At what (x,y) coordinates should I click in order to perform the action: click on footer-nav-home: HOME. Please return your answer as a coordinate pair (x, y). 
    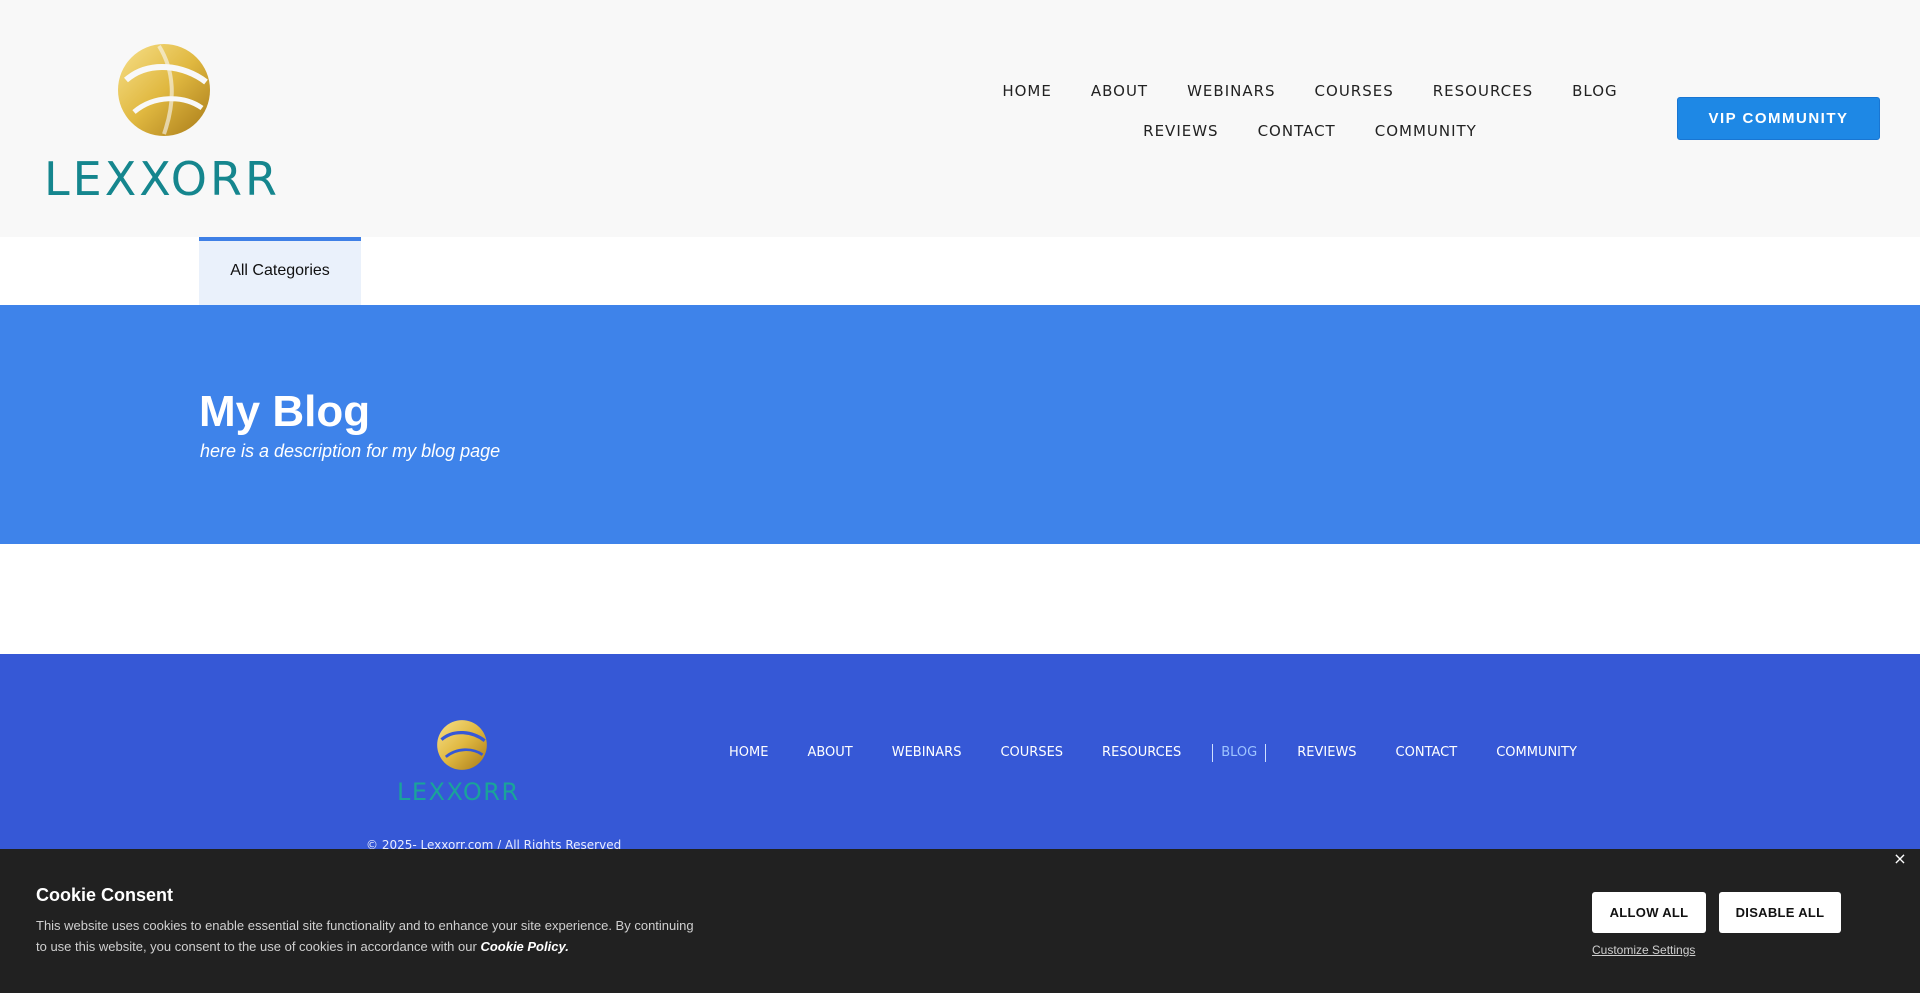
    Looking at the image, I should click on (748, 753).